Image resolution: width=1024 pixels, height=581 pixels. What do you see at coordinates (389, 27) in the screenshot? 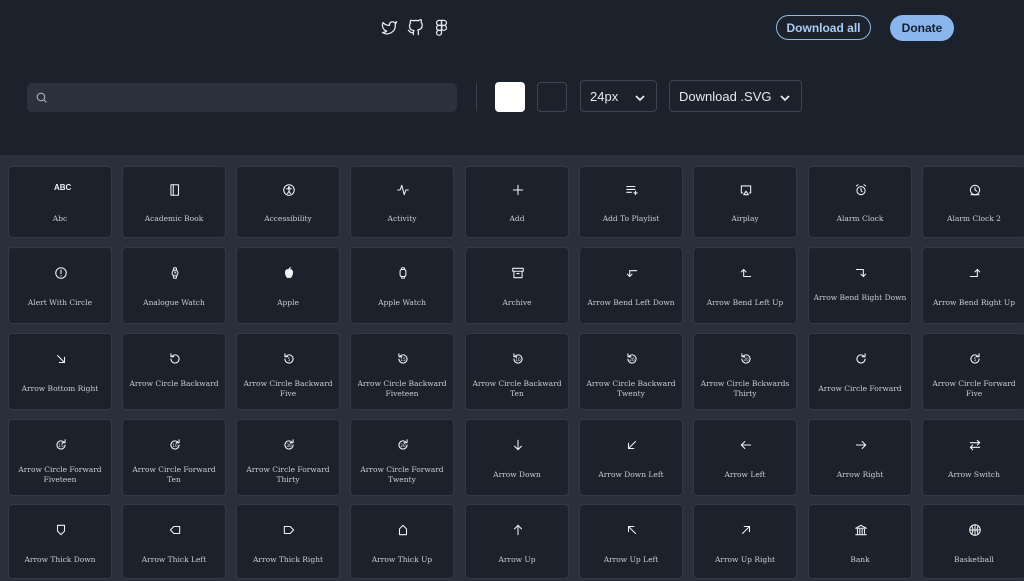
I see `twitter-icon` at bounding box center [389, 27].